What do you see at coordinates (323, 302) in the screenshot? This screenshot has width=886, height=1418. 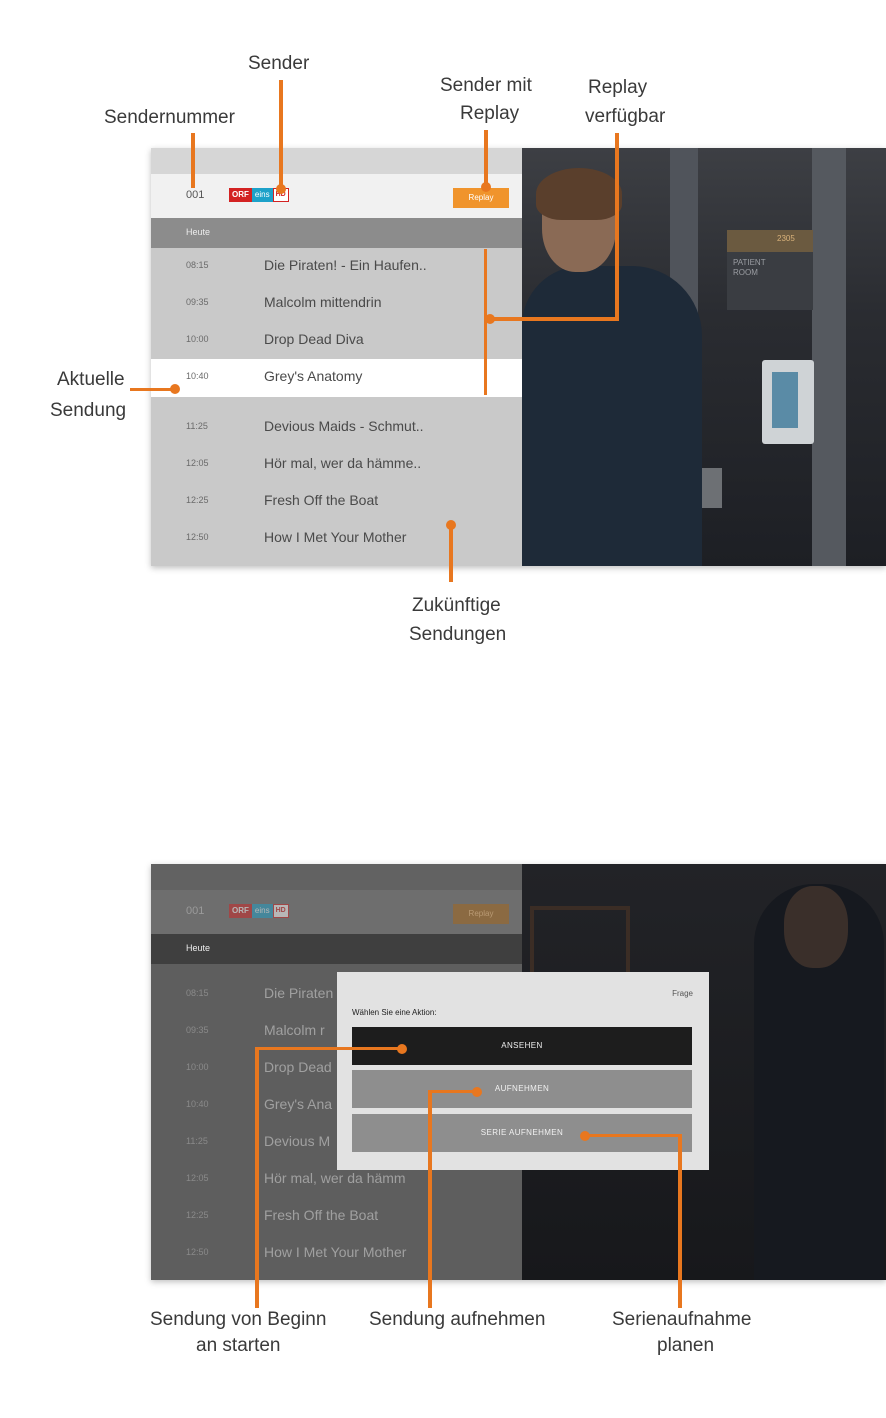 I see `program-title: Malcolm mittendrin` at bounding box center [323, 302].